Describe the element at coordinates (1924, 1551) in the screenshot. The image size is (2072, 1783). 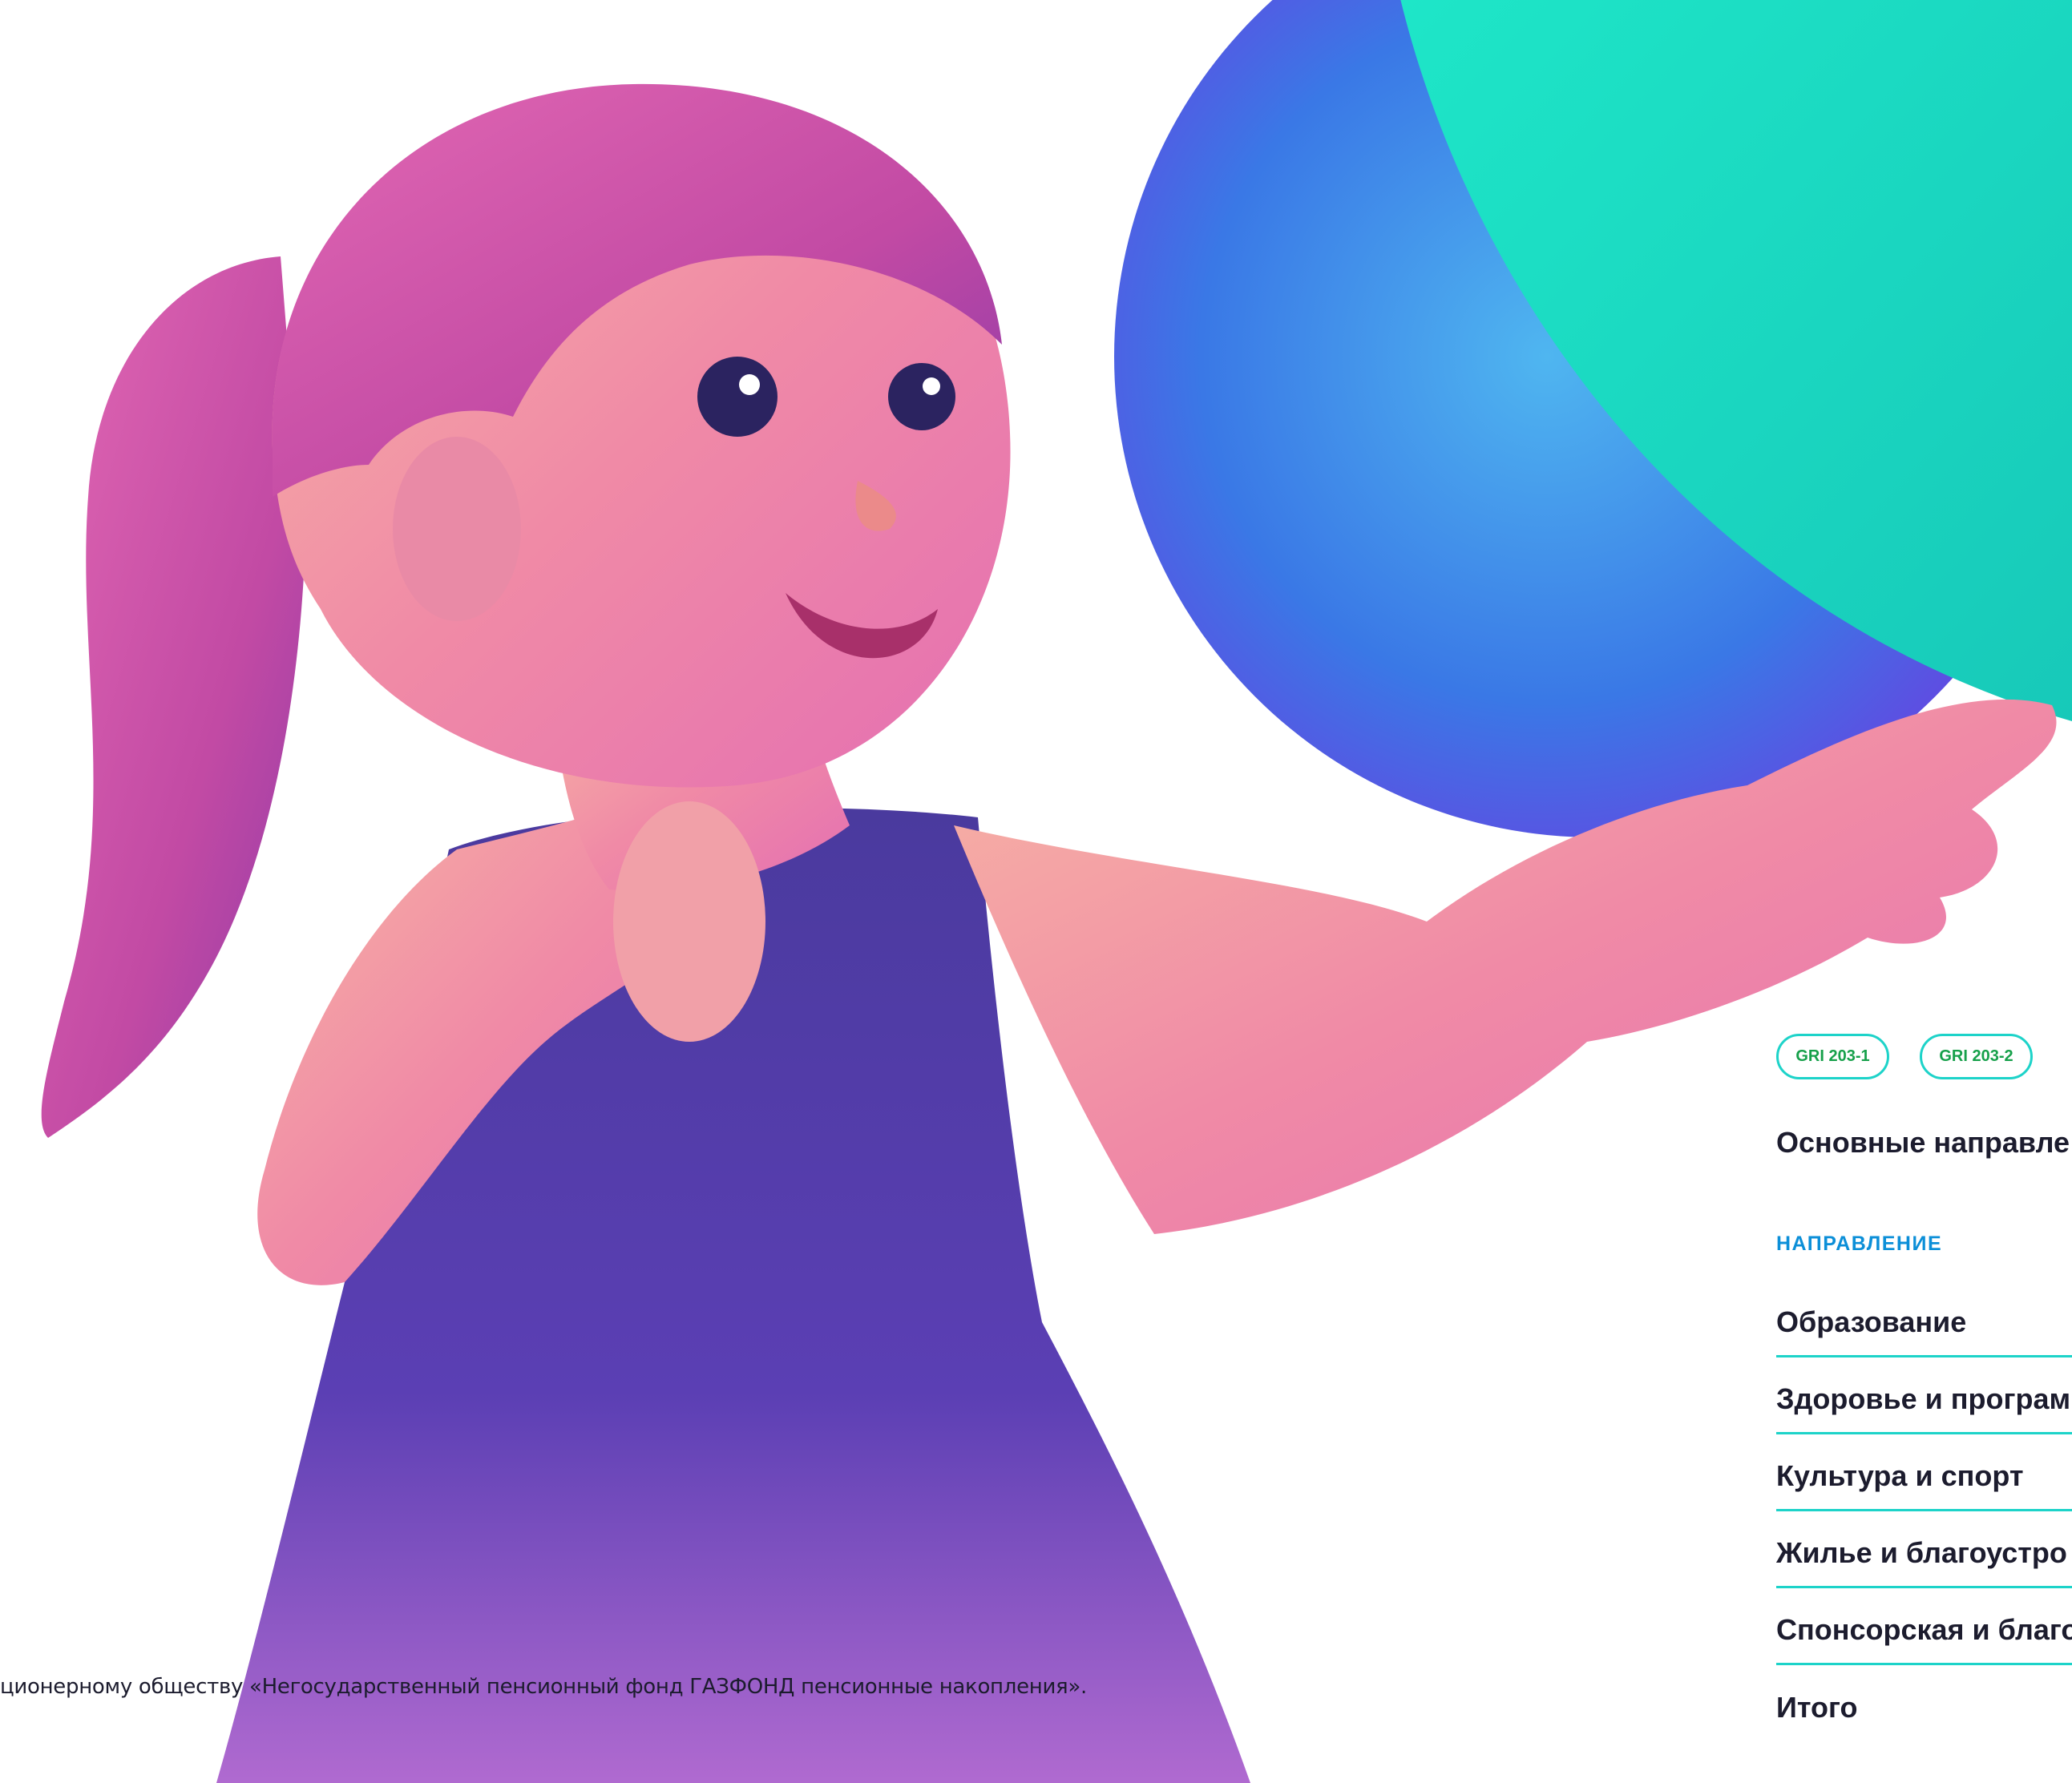
I see `table-row: Жилье и благоустро` at that location.